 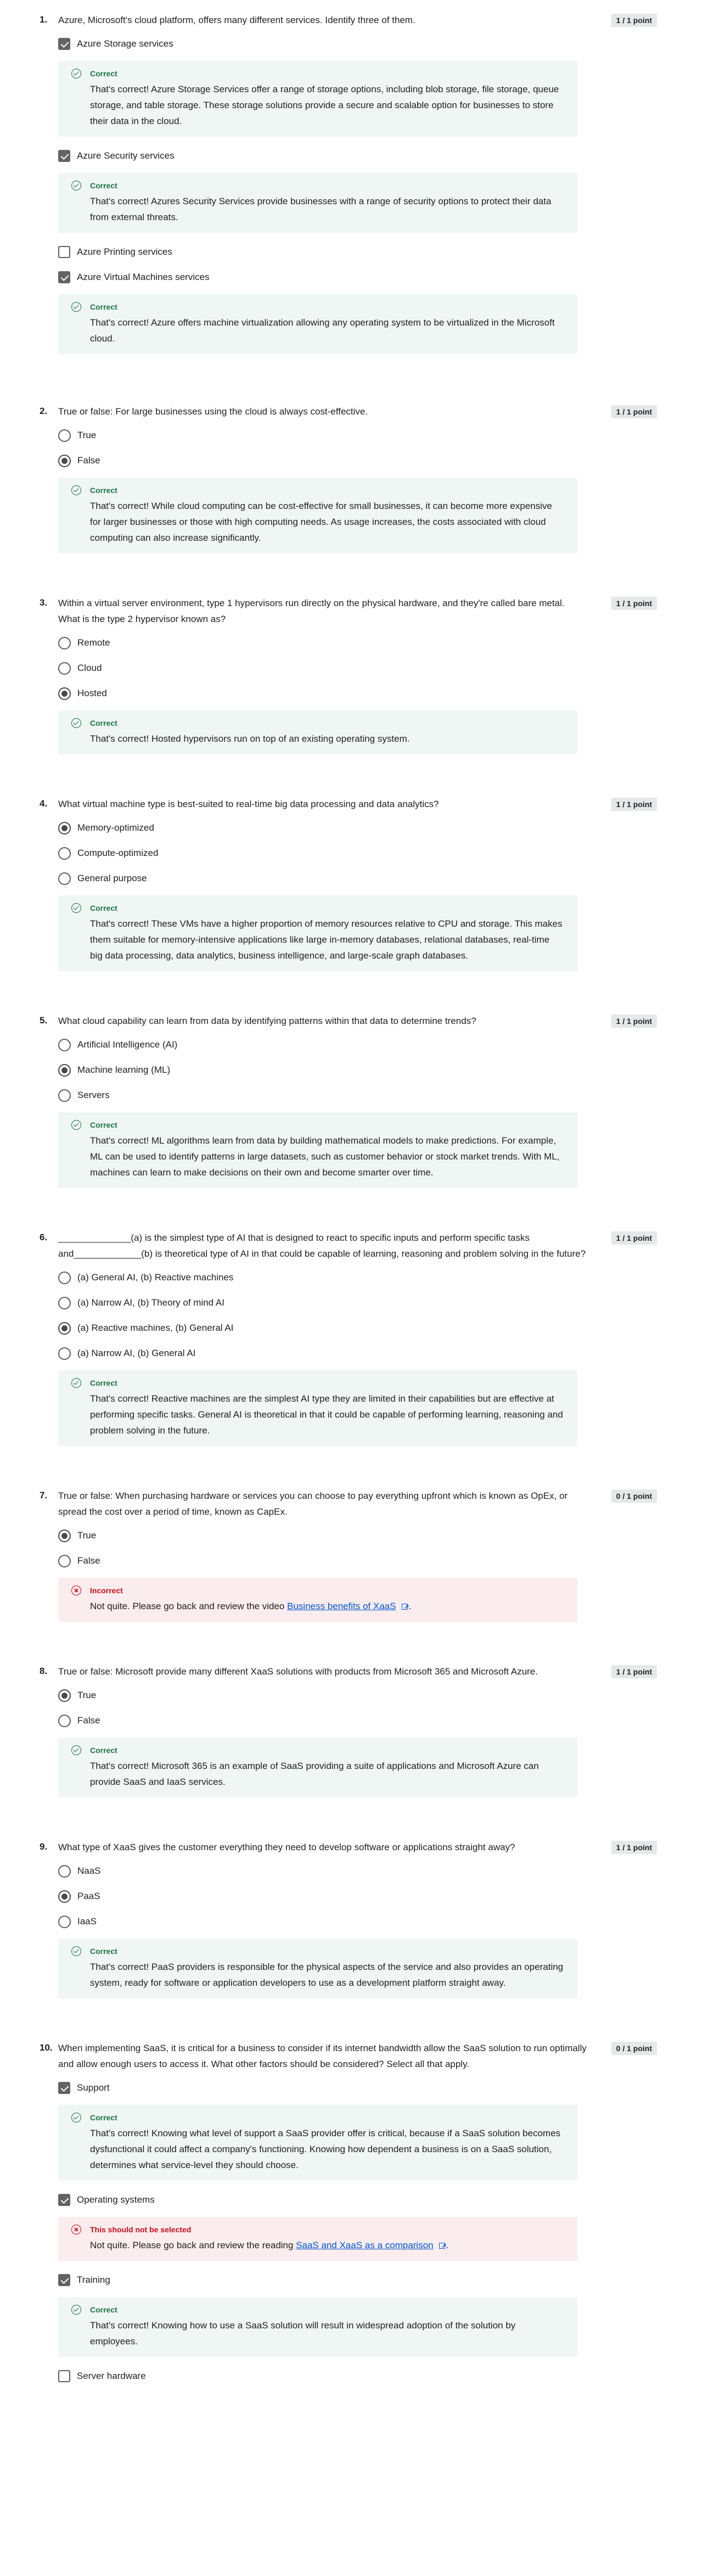 I want to click on checkbox-option: Training, so click(x=386, y=2280).